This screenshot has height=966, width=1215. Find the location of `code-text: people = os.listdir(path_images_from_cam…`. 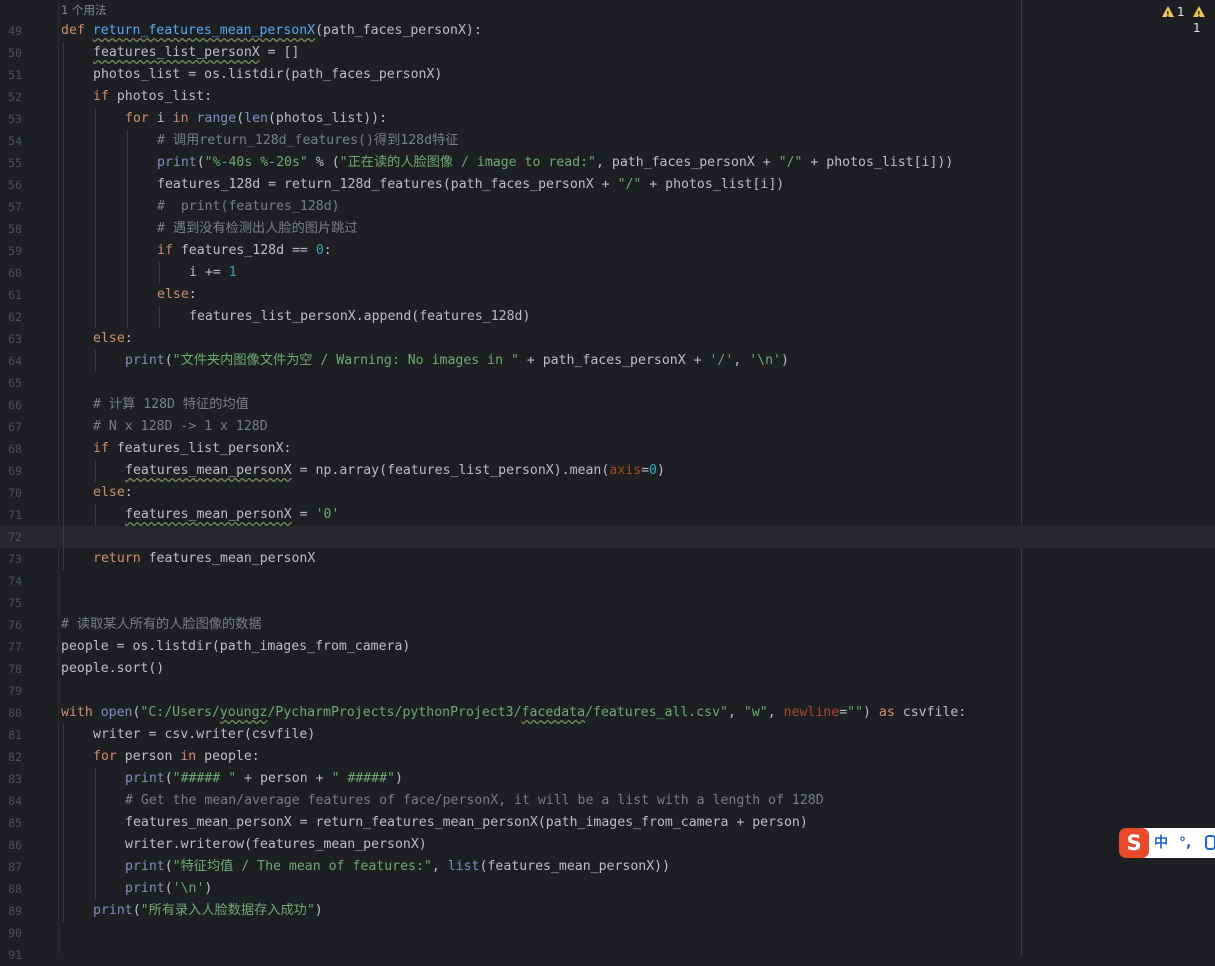

code-text: people = os.listdir(path_images_from_cam… is located at coordinates (235, 647).